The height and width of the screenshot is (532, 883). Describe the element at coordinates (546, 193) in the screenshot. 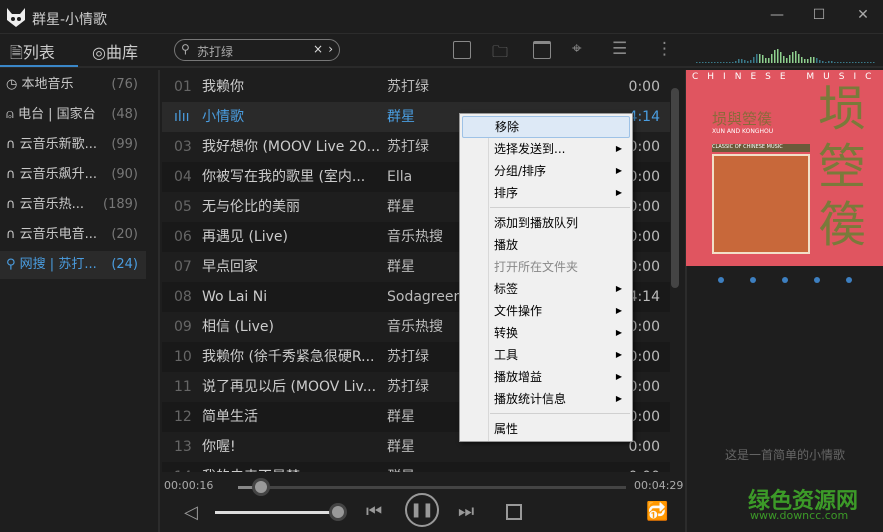

I see `menu-item: 排序 ▶` at that location.